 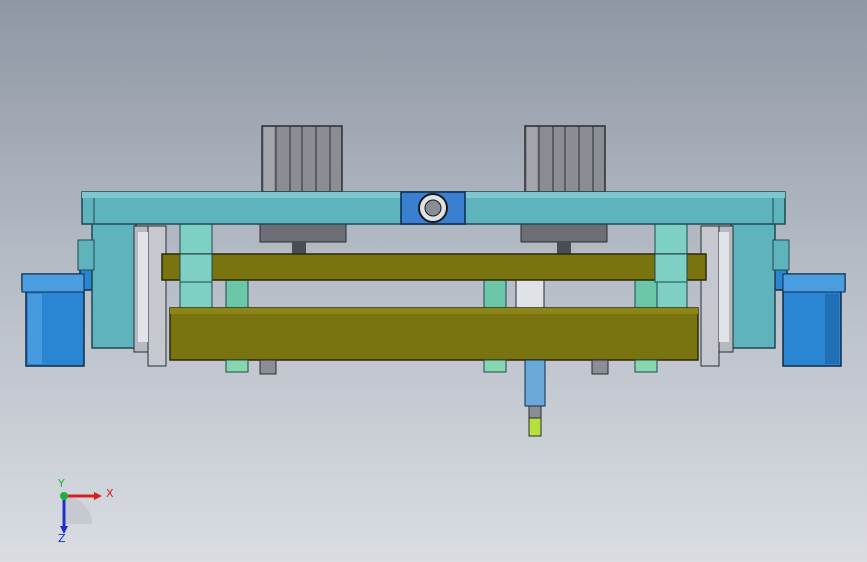 I want to click on right-post-front, so click(x=671, y=268).